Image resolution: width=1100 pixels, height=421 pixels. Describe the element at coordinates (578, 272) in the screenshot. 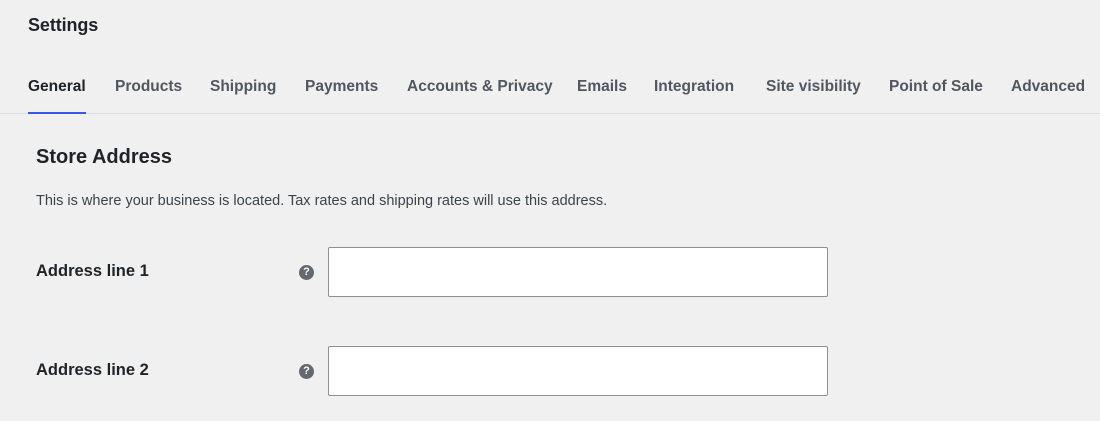

I see `address-line-1-input` at that location.